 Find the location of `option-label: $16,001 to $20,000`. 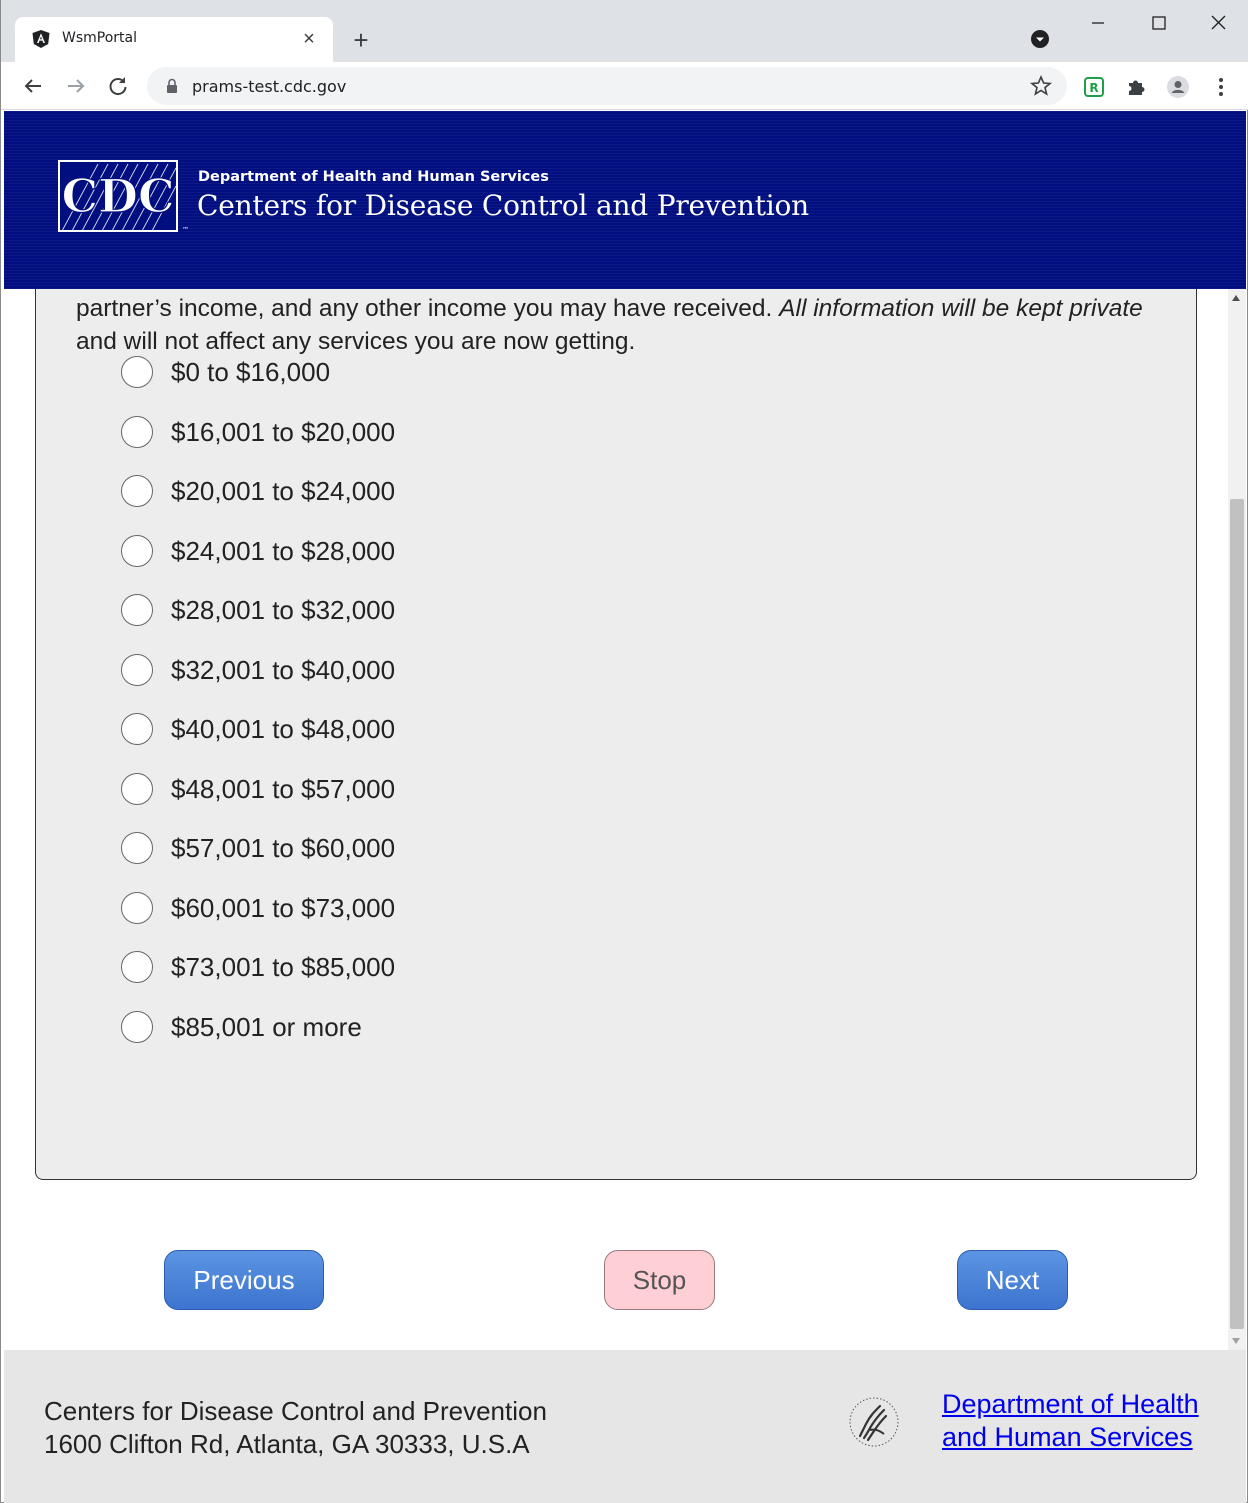

option-label: $16,001 to $20,000 is located at coordinates (283, 432).